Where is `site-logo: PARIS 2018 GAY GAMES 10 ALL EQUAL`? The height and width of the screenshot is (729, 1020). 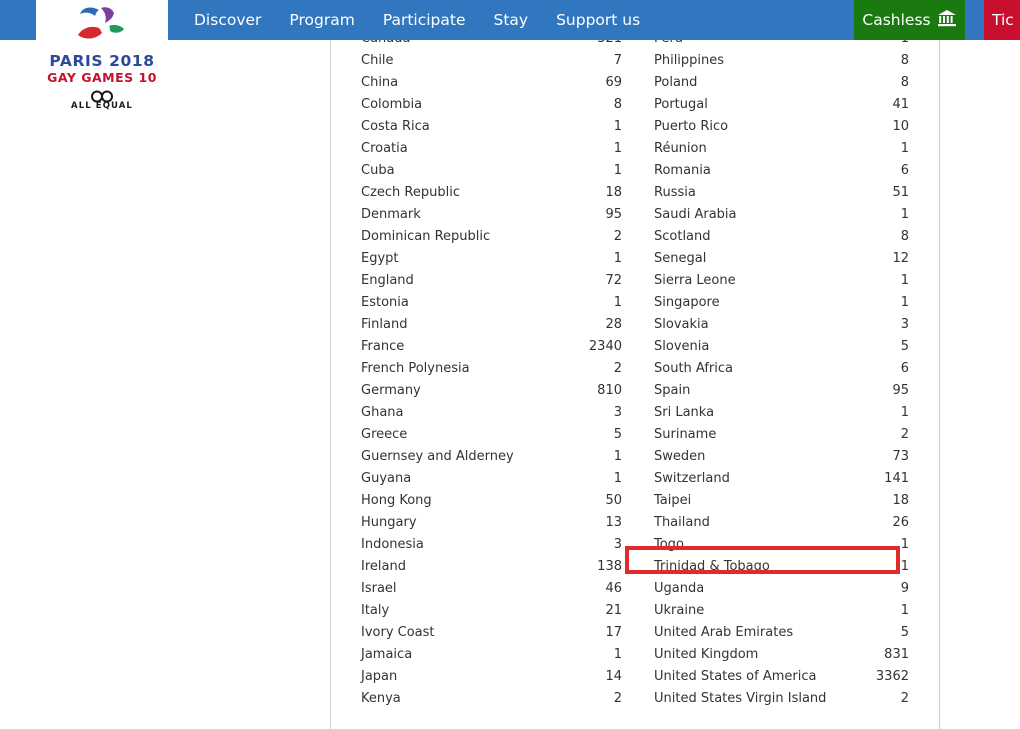 site-logo: PARIS 2018 GAY GAMES 10 ALL EQUAL is located at coordinates (102, 57).